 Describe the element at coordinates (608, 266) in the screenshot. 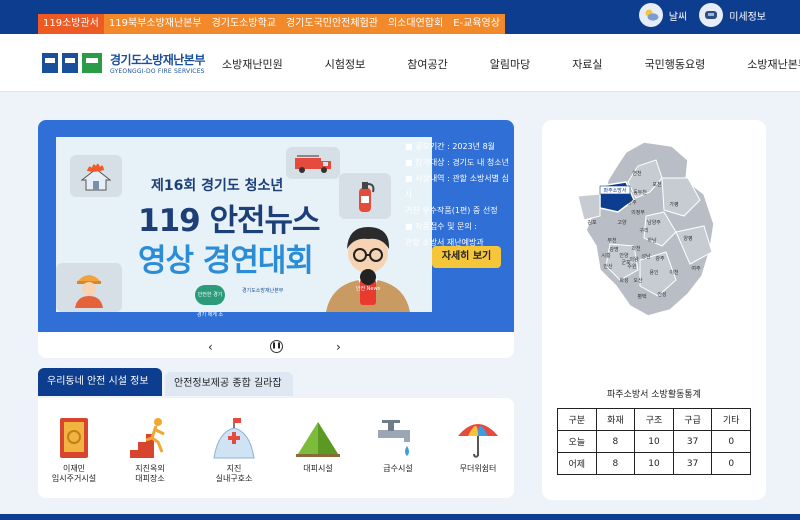

I see `map-label: 안산` at that location.